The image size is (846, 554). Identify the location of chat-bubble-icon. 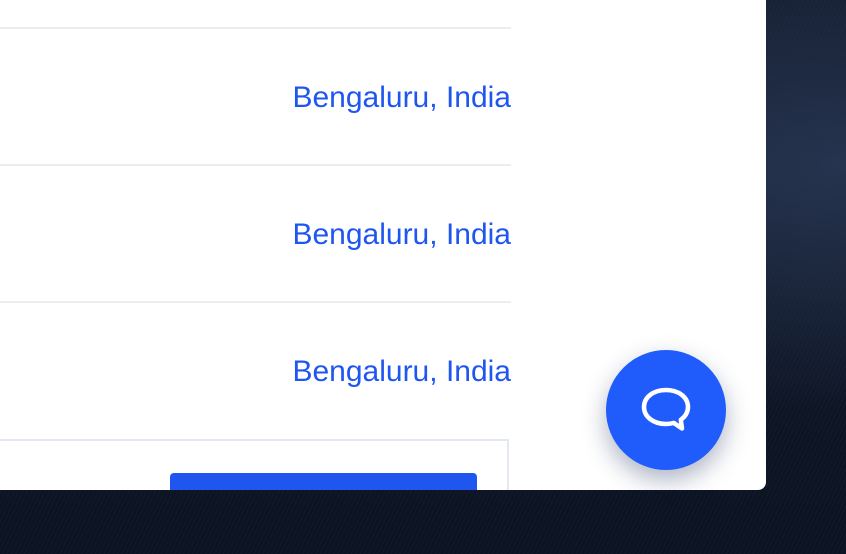
(666, 410).